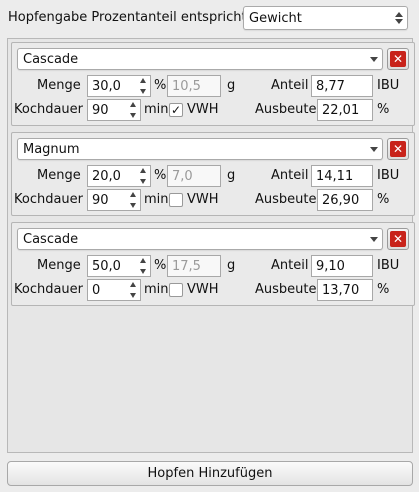 Image resolution: width=419 pixels, height=492 pixels. Describe the element at coordinates (114, 290) in the screenshot. I see `kochdauer-spinbox: 0` at that location.